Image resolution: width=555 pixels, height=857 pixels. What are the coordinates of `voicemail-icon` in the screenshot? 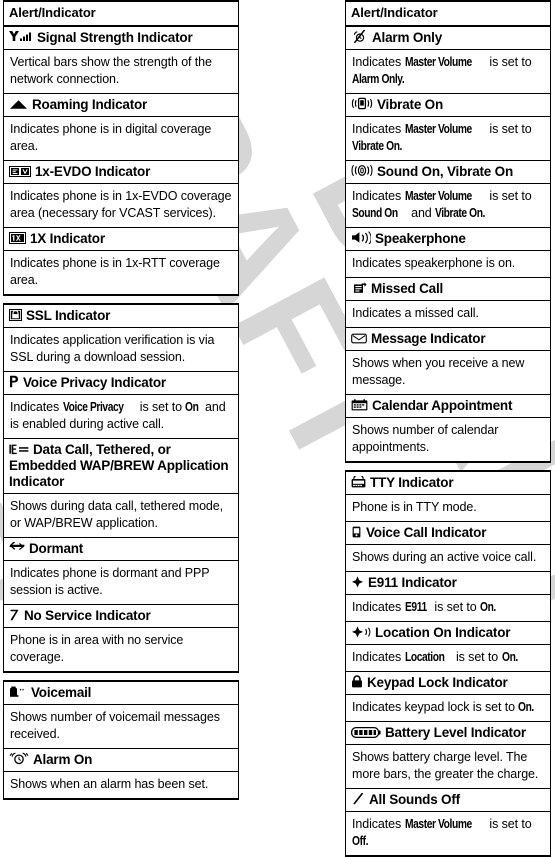 It's located at (18, 692).